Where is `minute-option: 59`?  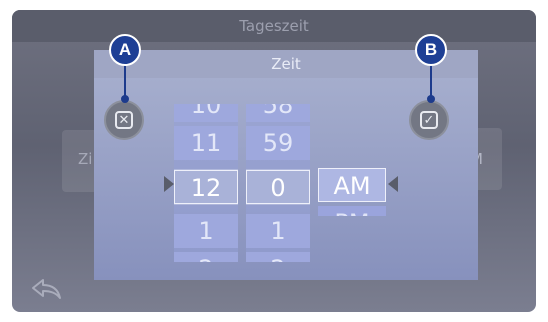
minute-option: 59 is located at coordinates (278, 143).